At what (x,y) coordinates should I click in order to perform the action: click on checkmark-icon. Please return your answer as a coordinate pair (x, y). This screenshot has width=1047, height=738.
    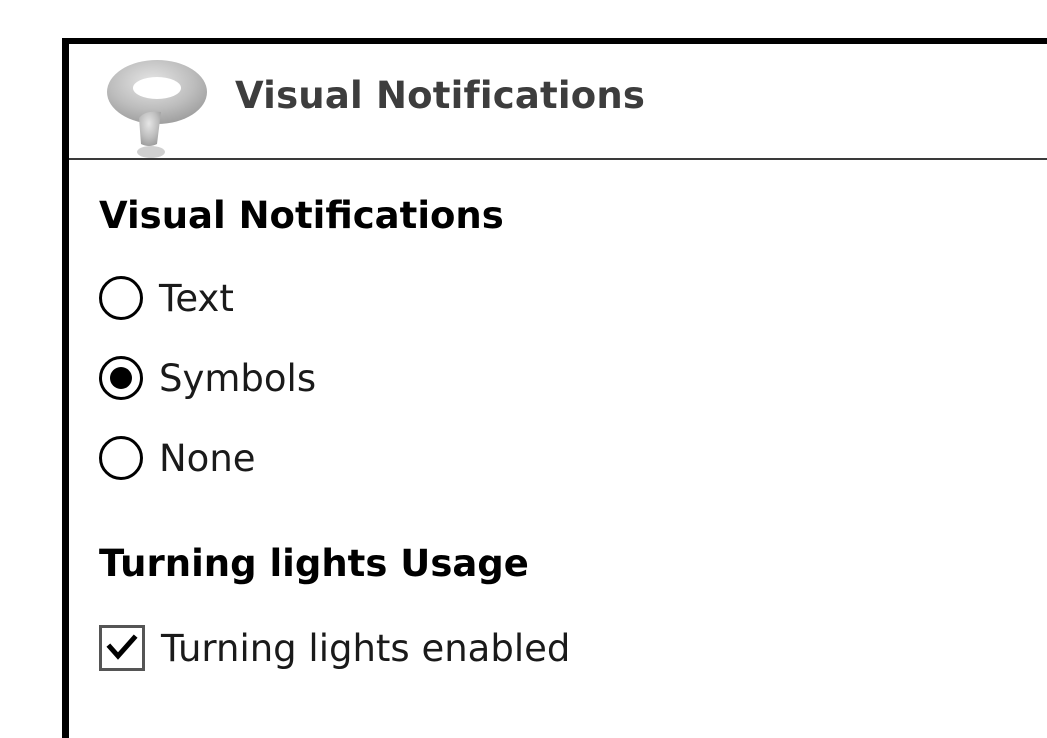
    Looking at the image, I should click on (122, 647).